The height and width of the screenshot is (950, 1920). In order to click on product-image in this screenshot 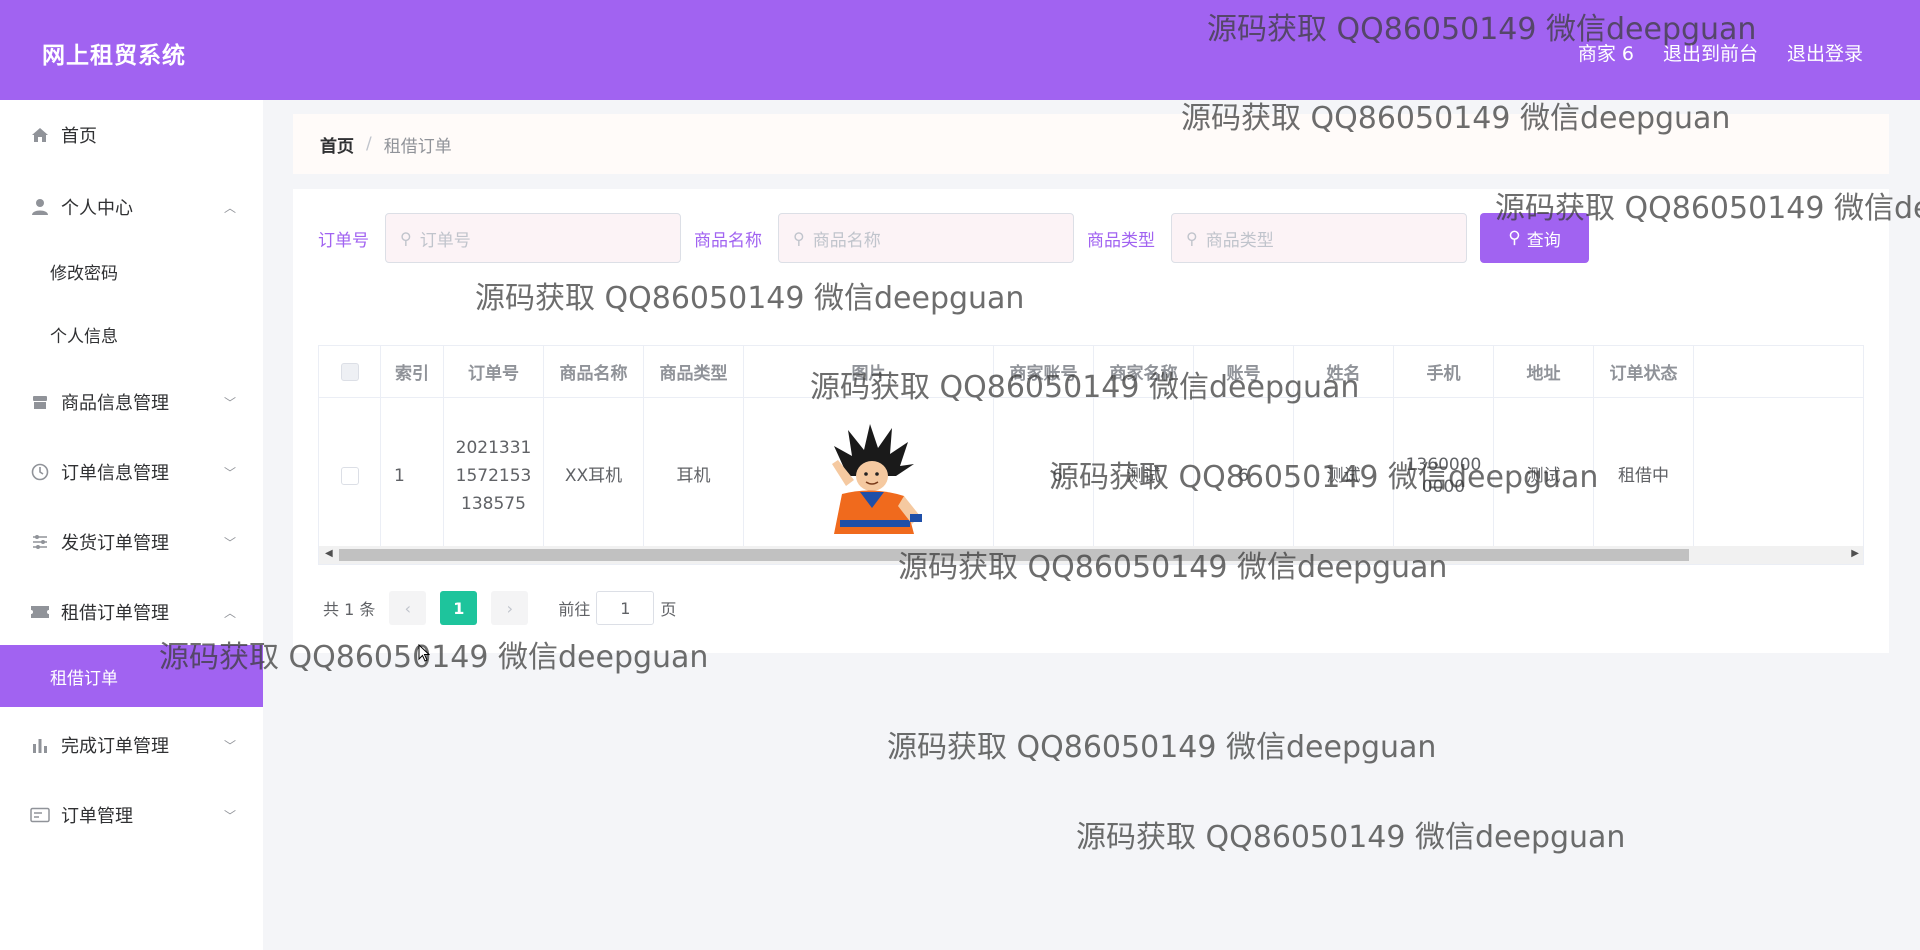, I will do `click(876, 478)`.